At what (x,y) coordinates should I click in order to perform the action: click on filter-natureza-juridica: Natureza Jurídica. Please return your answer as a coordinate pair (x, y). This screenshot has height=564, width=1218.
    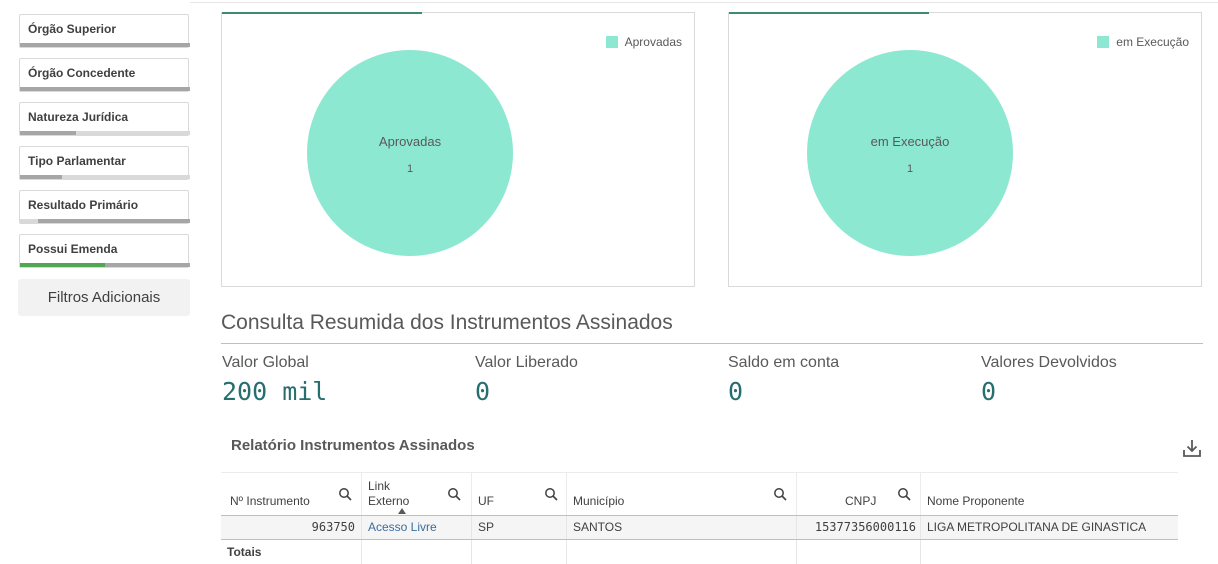
    Looking at the image, I should click on (104, 119).